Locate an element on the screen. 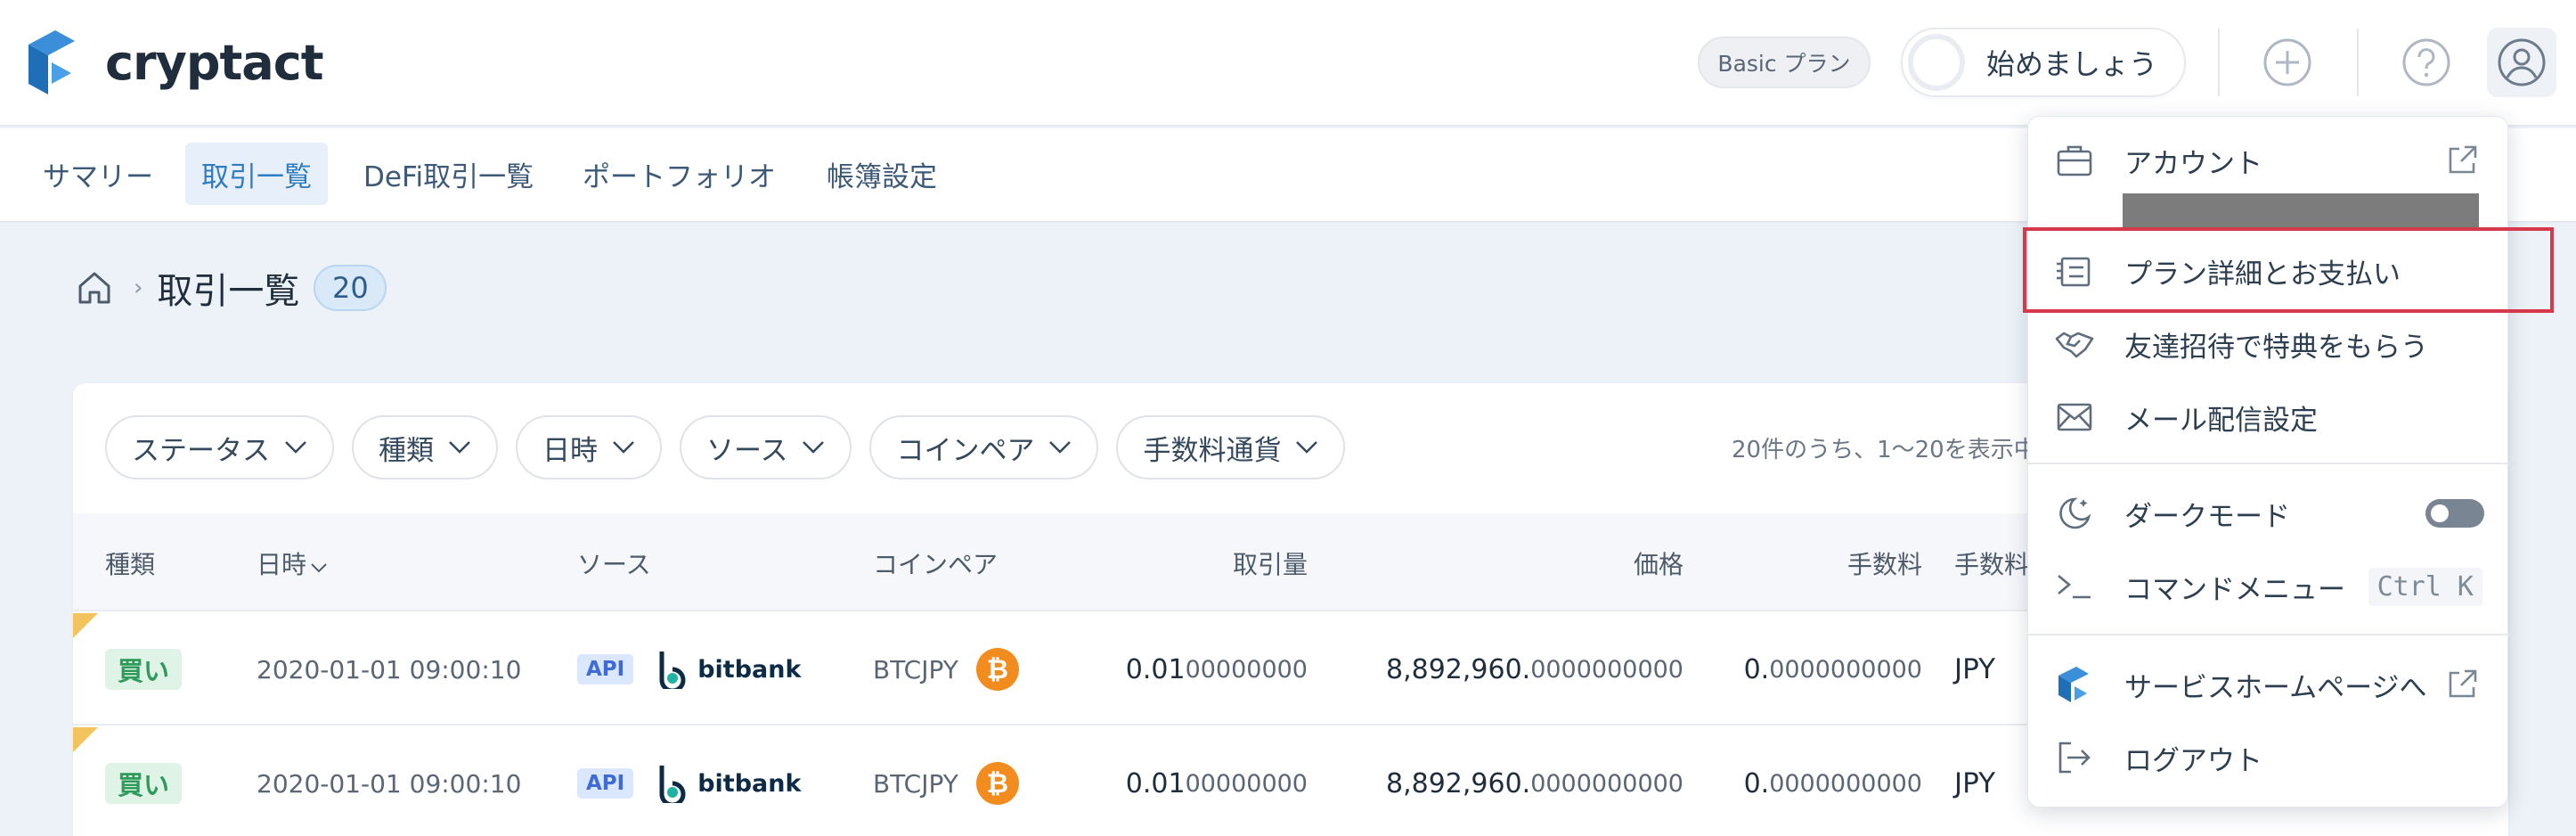 This screenshot has height=836, width=2576. menu-item-dark-mode: ダークモード is located at coordinates (2269, 513).